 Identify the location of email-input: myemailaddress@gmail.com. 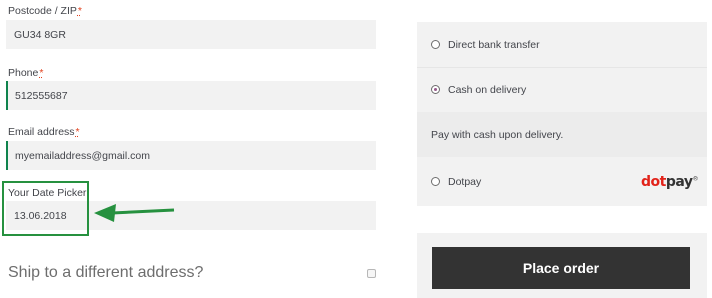
(191, 155).